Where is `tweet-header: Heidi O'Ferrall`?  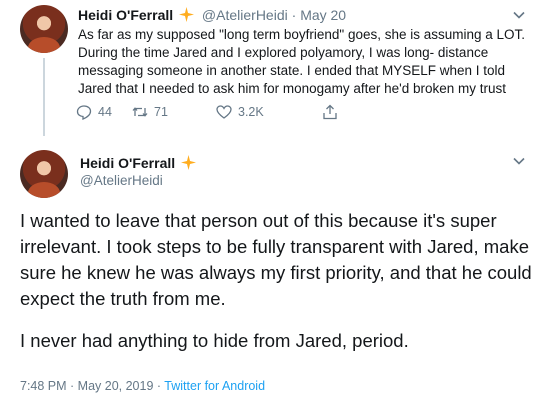 tweet-header: Heidi O'Ferrall is located at coordinates (140, 163).